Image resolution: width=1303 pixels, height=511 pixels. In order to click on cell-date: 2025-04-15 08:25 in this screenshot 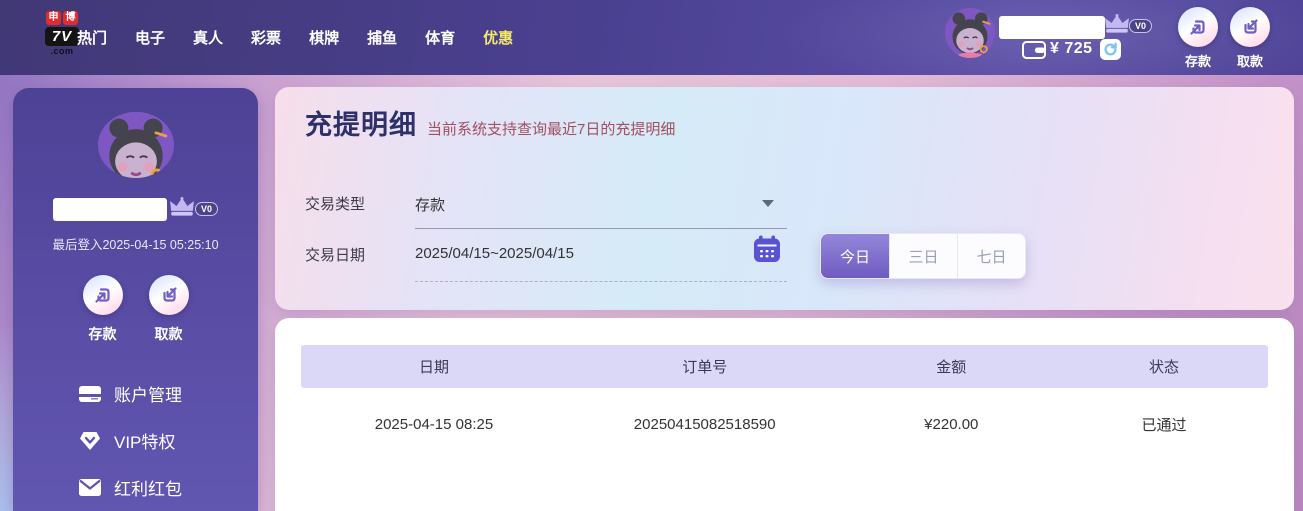, I will do `click(434, 424)`.